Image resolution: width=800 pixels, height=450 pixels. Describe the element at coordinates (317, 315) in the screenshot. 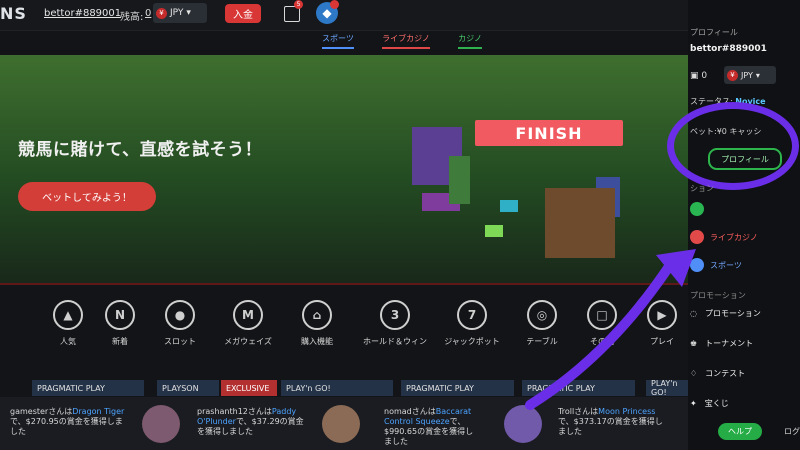

I see `cart-icon: ⌂` at that location.